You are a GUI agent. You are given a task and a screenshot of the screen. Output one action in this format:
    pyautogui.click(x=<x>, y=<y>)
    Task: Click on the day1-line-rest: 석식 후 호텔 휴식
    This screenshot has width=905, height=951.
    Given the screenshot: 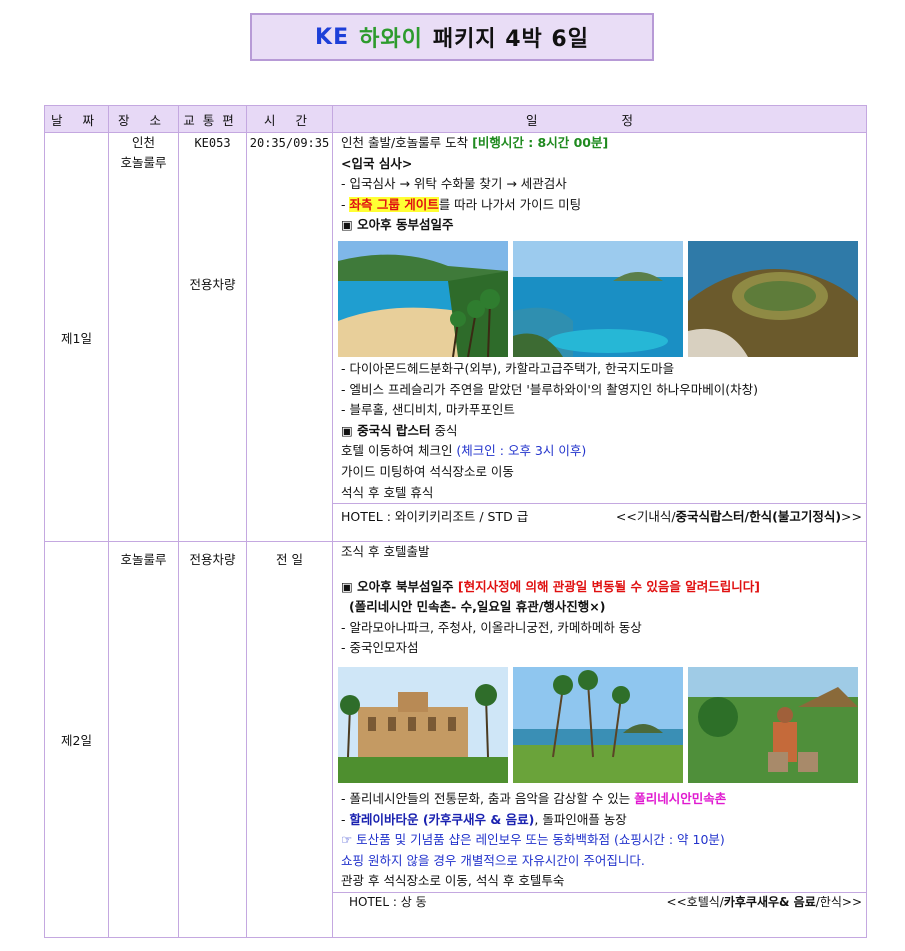 What is the action you would take?
    pyautogui.click(x=387, y=492)
    